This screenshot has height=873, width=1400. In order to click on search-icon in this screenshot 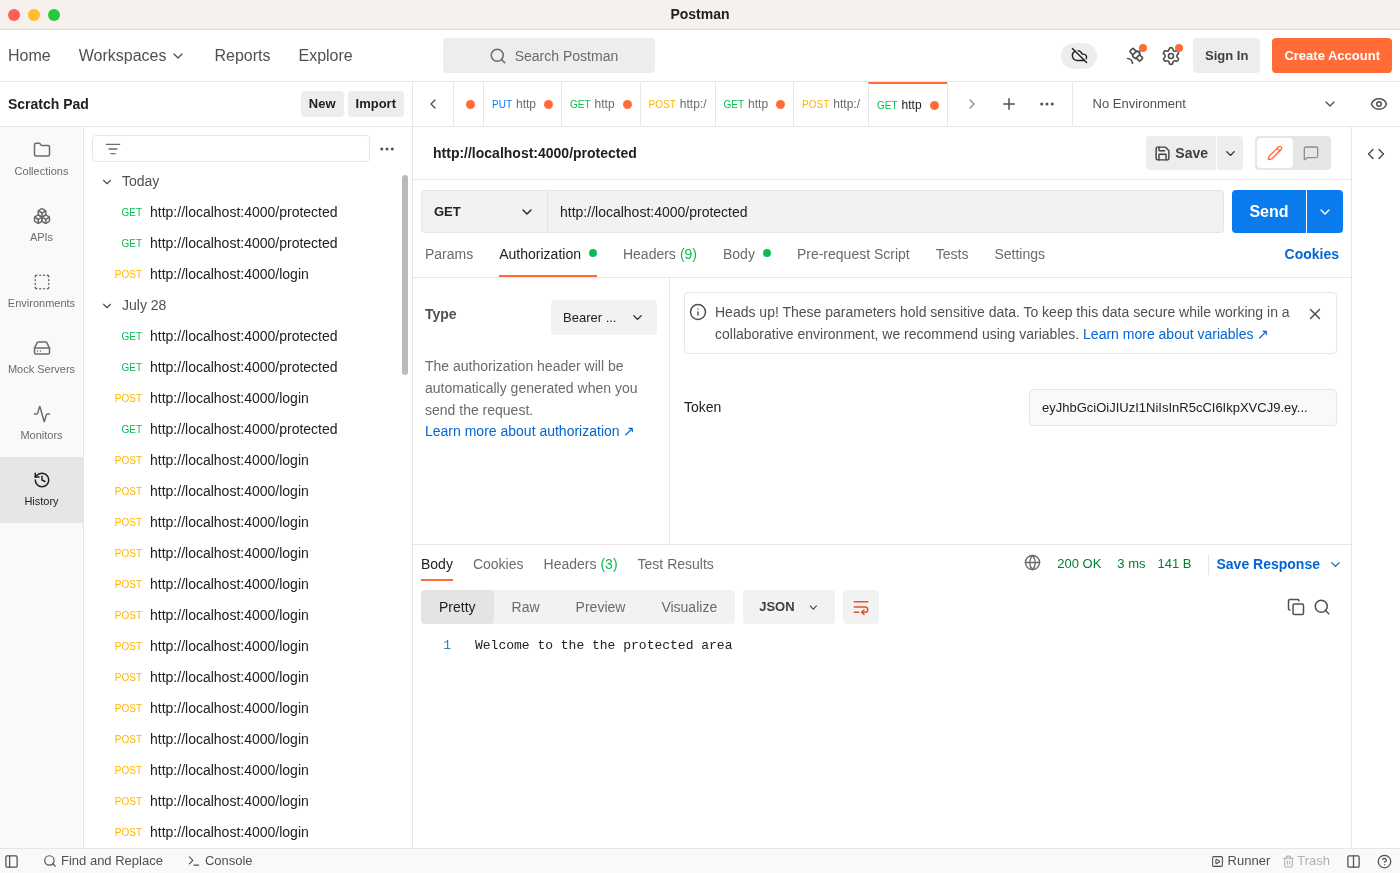, I will do `click(1322, 607)`.